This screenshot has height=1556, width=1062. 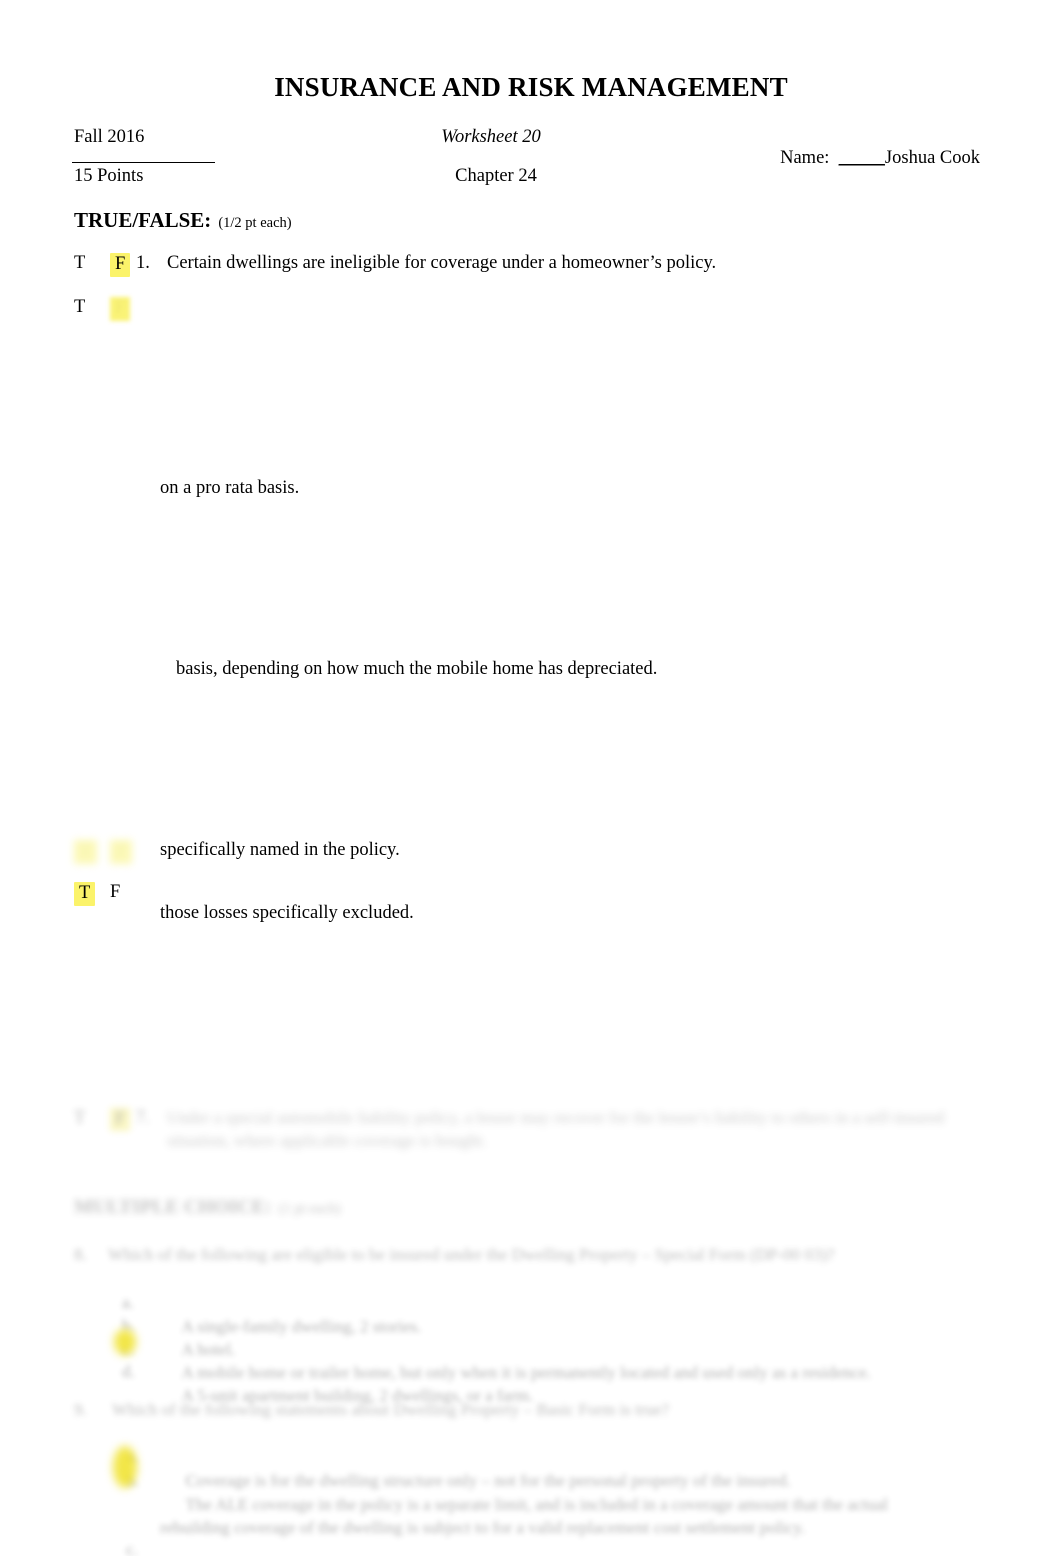 I want to click on multiple-choice-heading-text: MULTIPLE CHOICE:, so click(x=173, y=1207).